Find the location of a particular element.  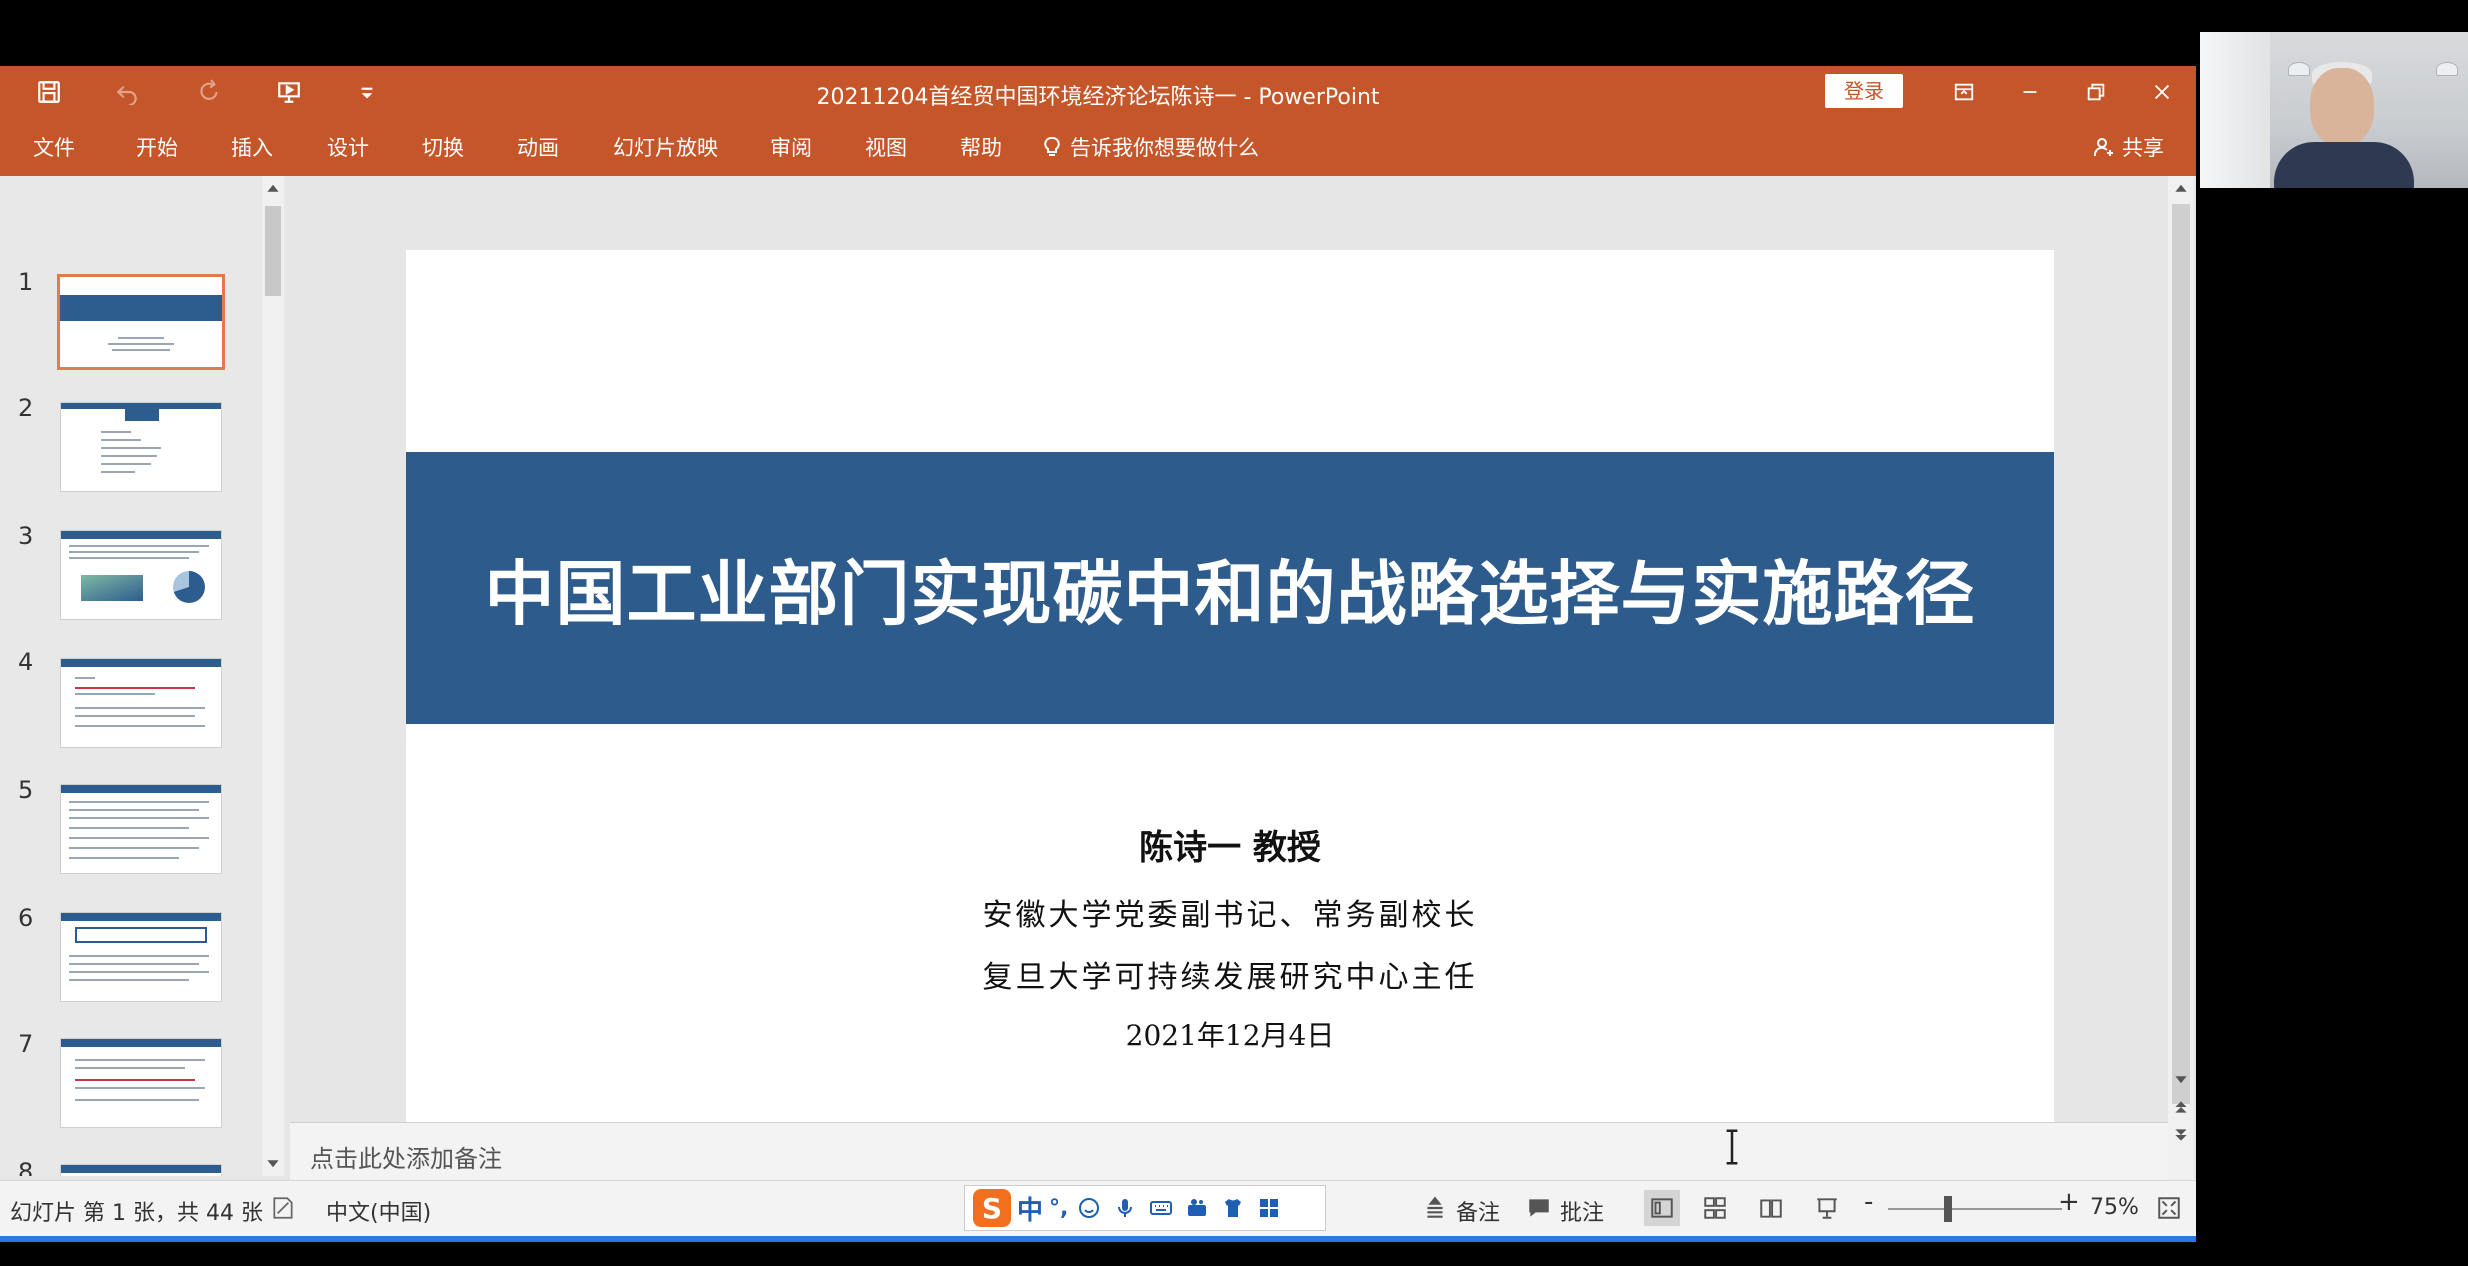

thumbnail-number: 3 is located at coordinates (26, 536).